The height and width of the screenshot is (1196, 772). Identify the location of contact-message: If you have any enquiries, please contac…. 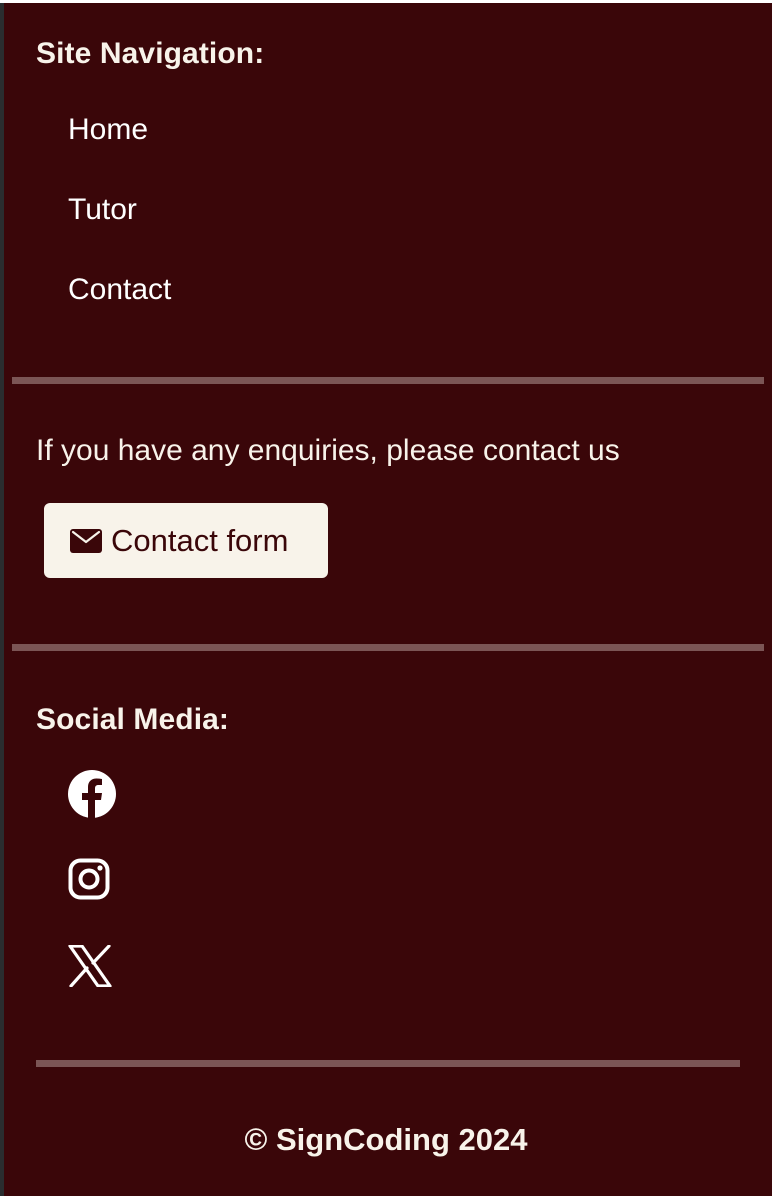
(328, 450).